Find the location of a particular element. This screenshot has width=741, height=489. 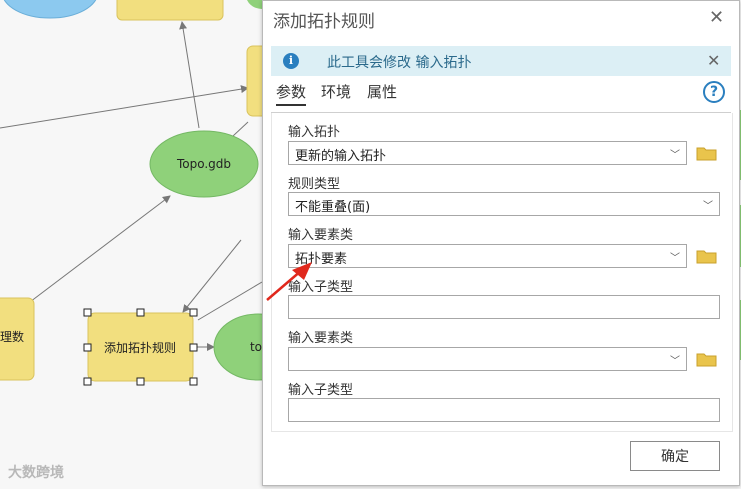

input-topology-value: 更新的输入拓扑 is located at coordinates (341, 156).